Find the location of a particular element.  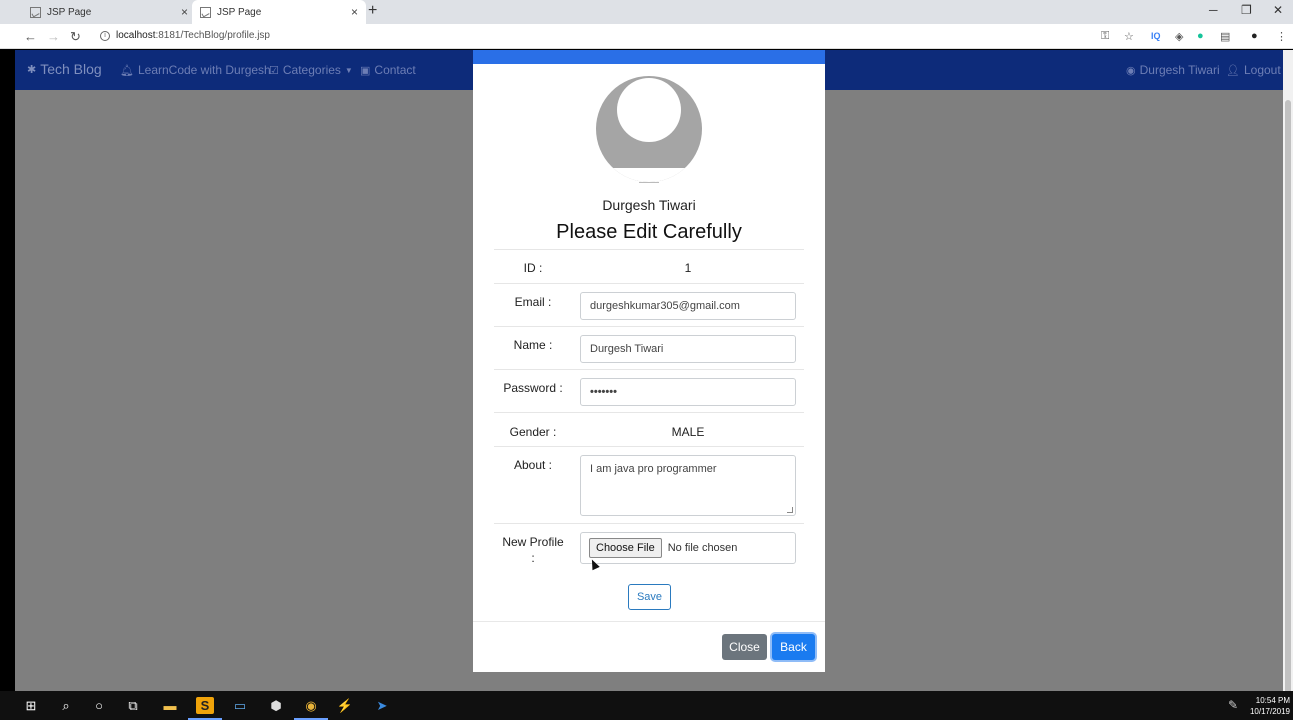

grammarly-icon: ● is located at coordinates (1200, 36).